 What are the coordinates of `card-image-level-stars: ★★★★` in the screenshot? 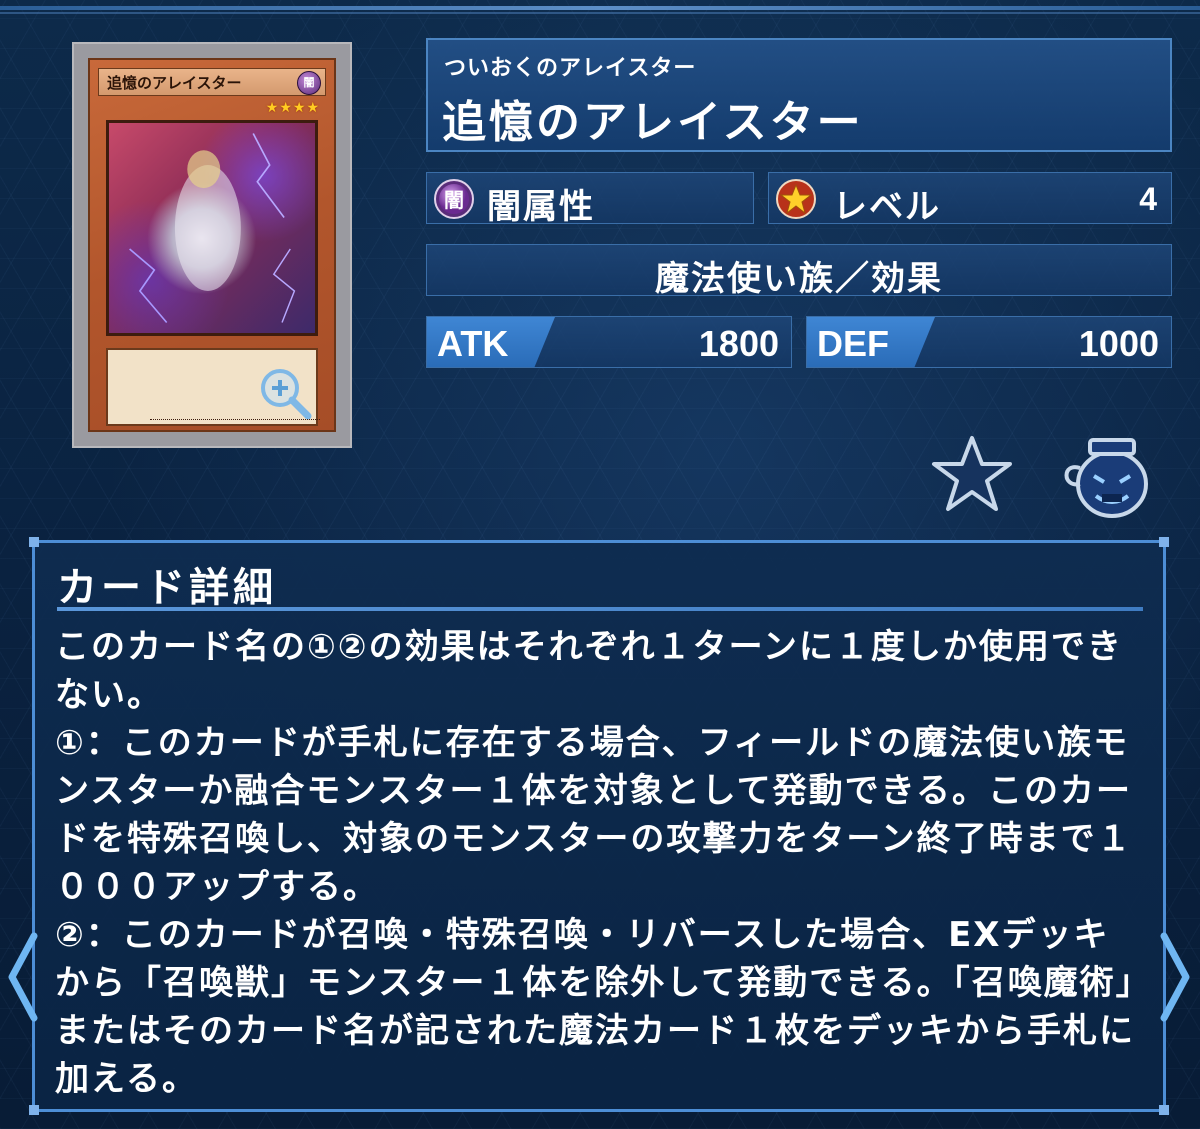 It's located at (292, 108).